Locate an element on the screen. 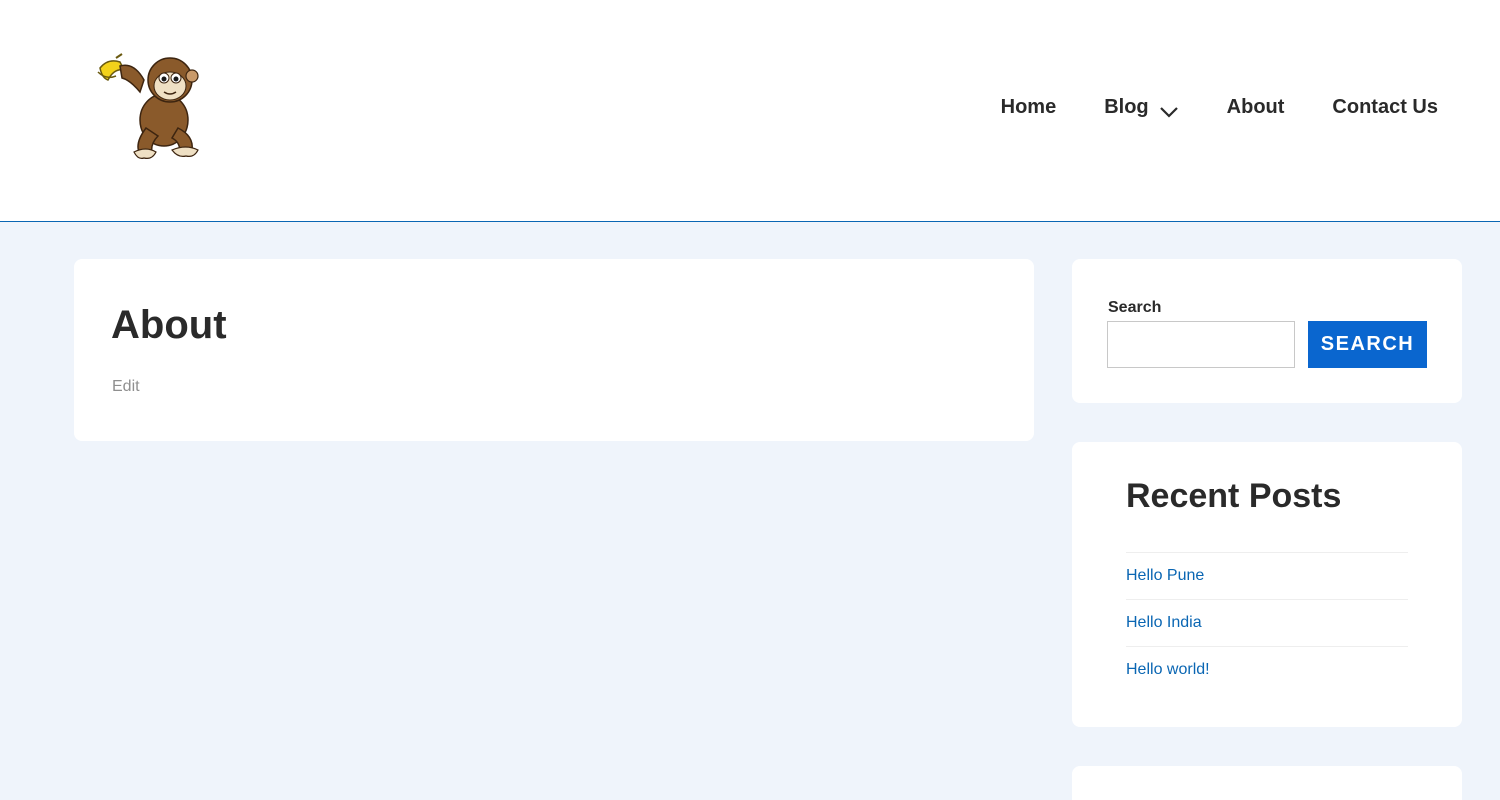 The width and height of the screenshot is (1500, 800). page-title: About is located at coordinates (169, 325).